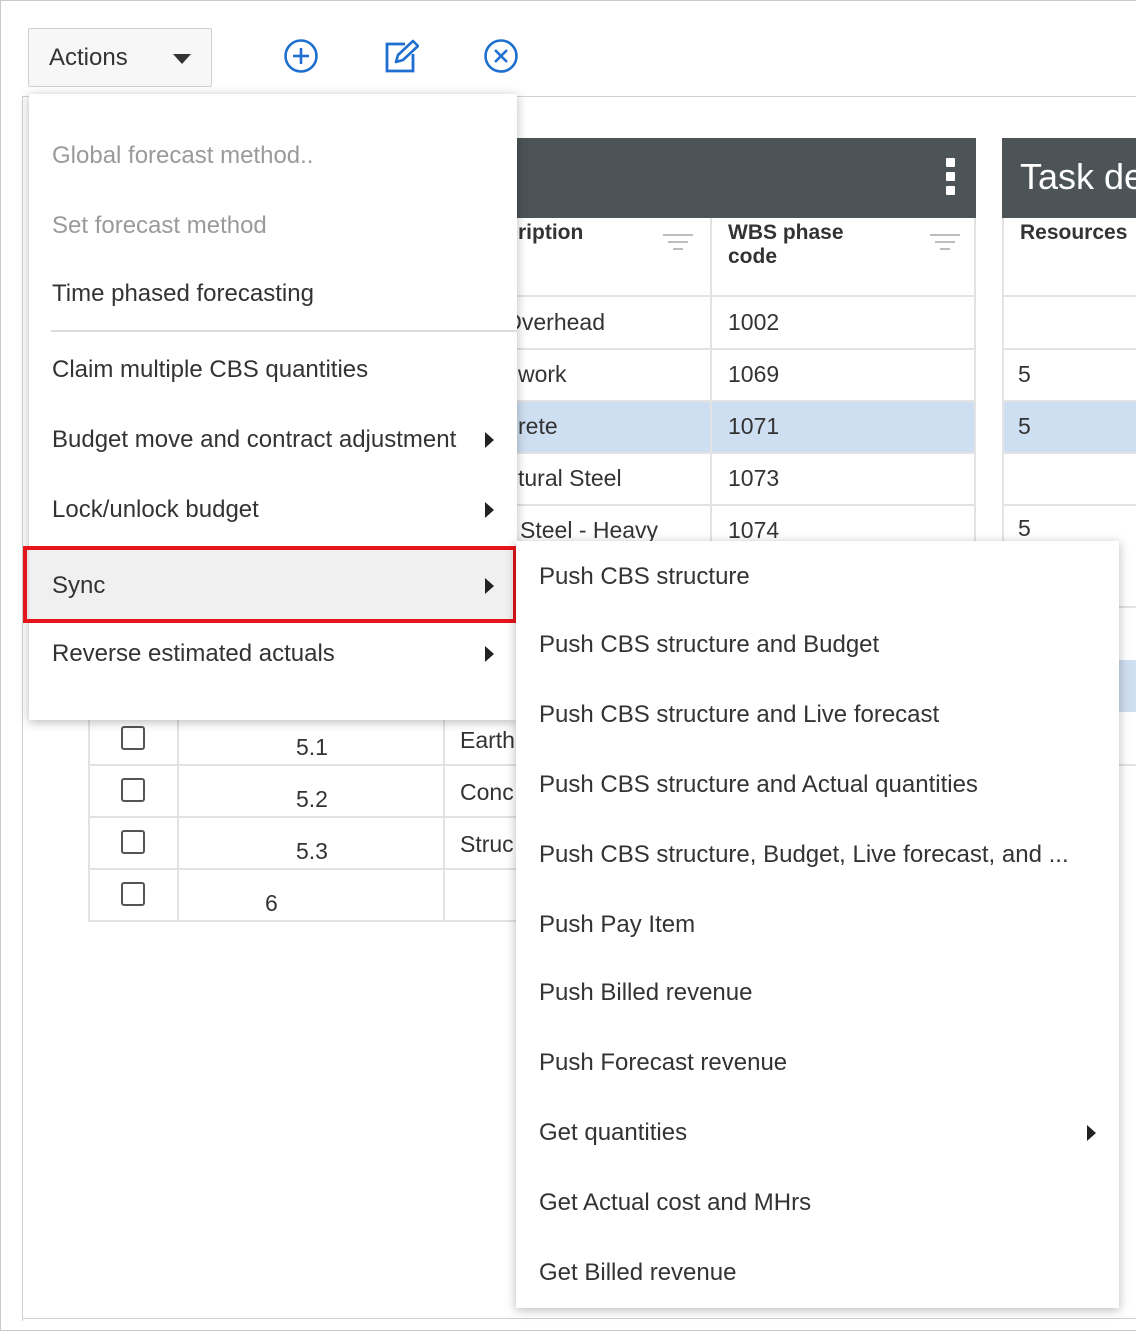  I want to click on submenu-item-push-billed-revenue: Push Billed revenue, so click(817, 993).